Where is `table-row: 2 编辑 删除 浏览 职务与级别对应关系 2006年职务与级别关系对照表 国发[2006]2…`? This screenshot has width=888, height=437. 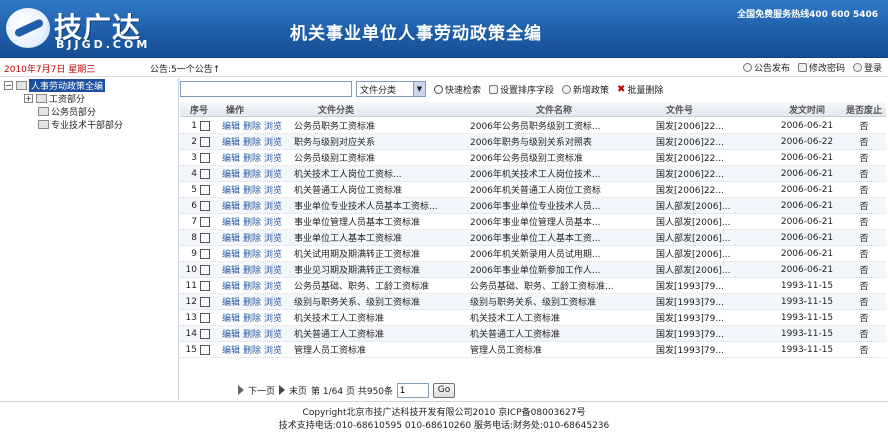 table-row: 2 编辑 删除 浏览 职务与级别对应关系 2006年职务与级别关系对照表 国发[2006]2… is located at coordinates (533, 142).